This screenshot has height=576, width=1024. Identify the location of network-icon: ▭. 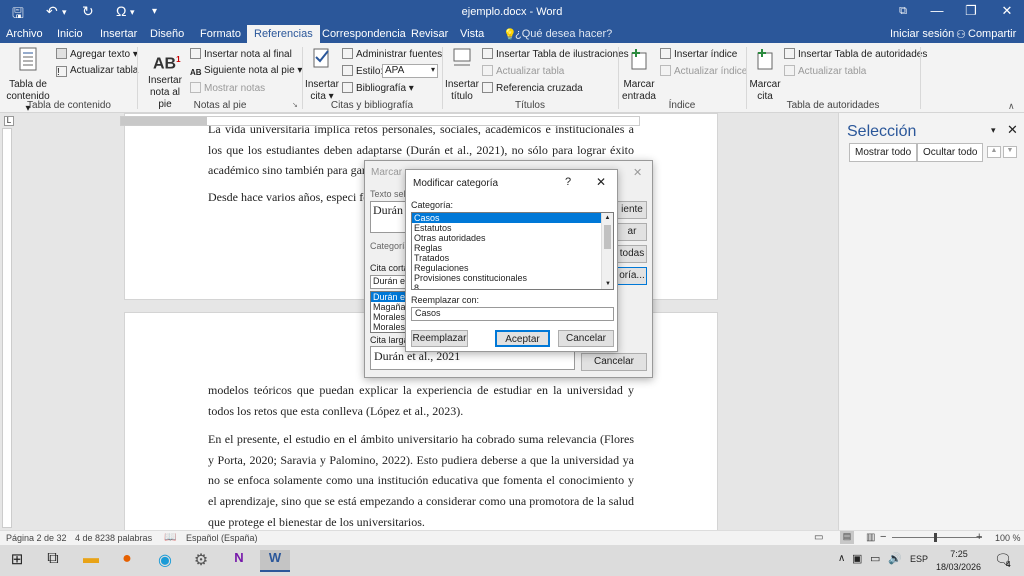
(875, 558).